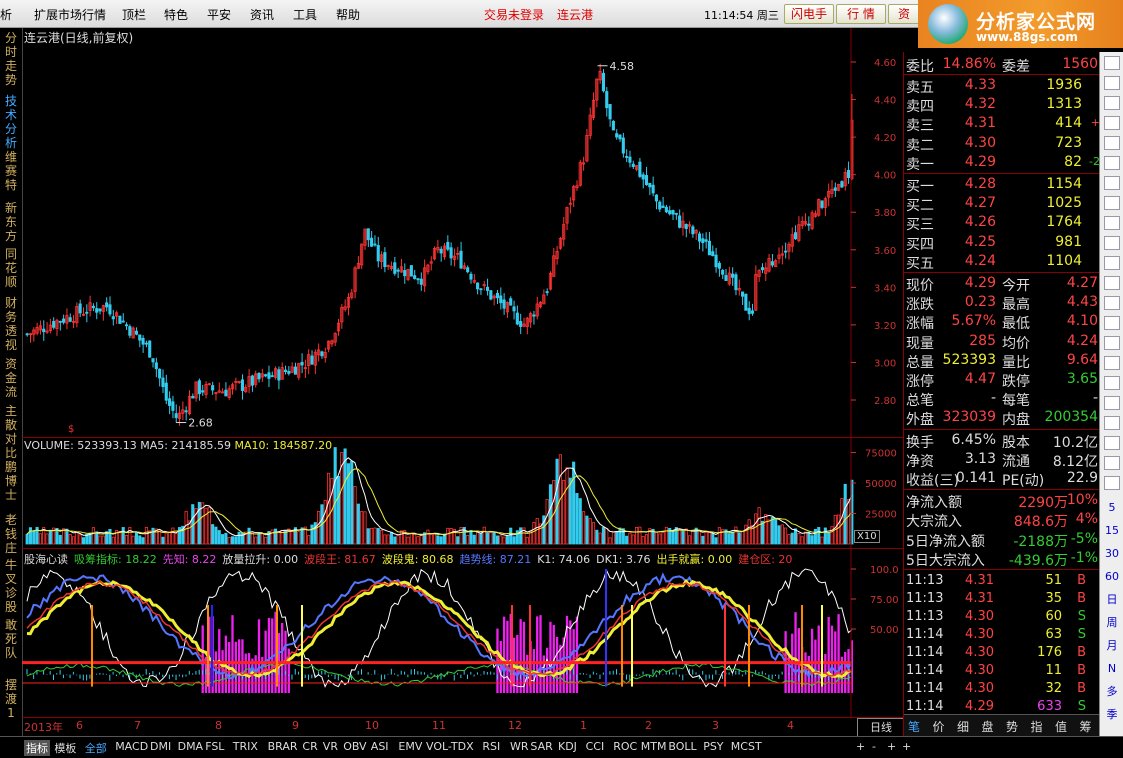  Describe the element at coordinates (860, 746) in the screenshot. I see `zoom-button-0: +` at that location.